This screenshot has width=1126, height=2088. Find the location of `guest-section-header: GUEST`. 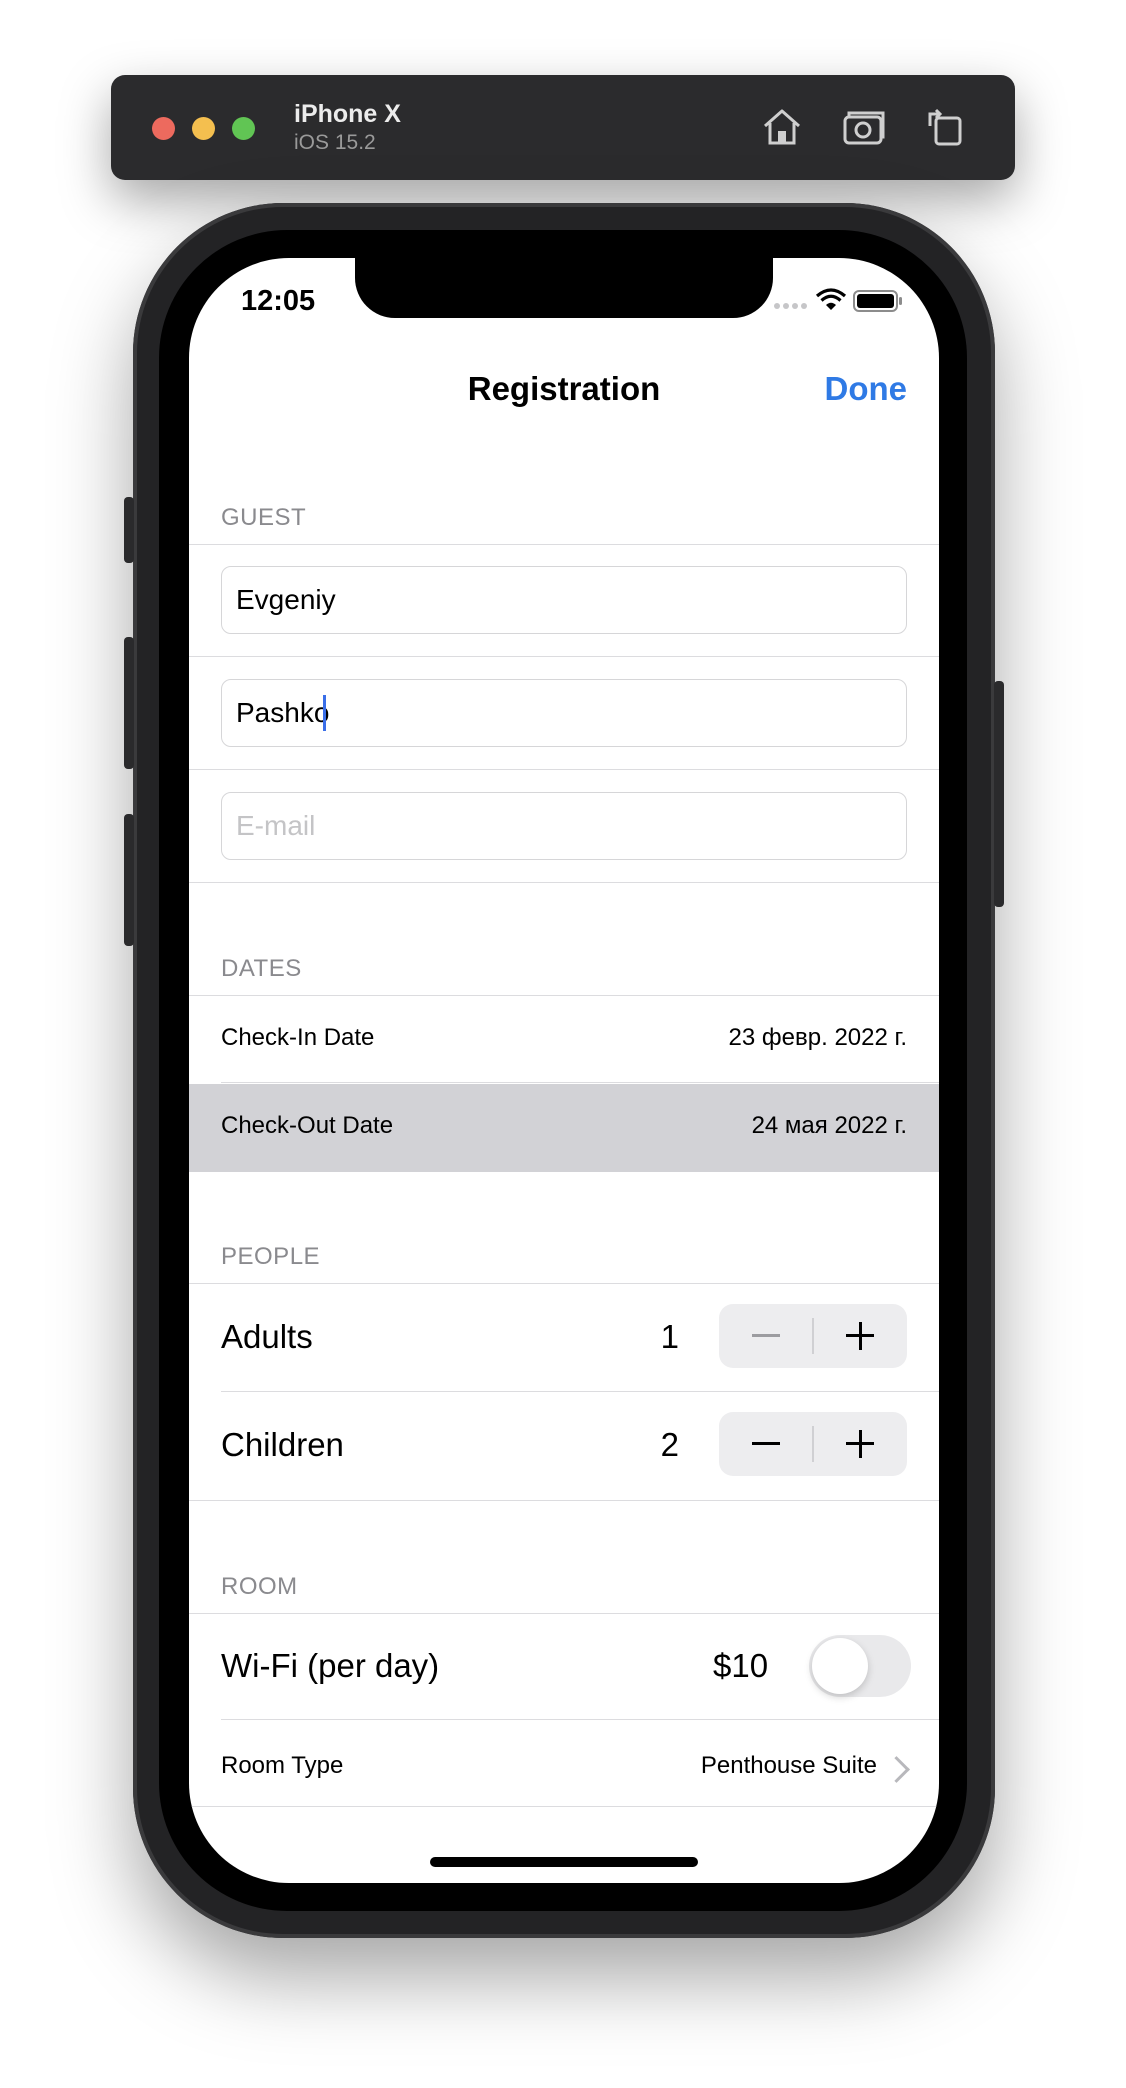

guest-section-header: GUEST is located at coordinates (264, 517).